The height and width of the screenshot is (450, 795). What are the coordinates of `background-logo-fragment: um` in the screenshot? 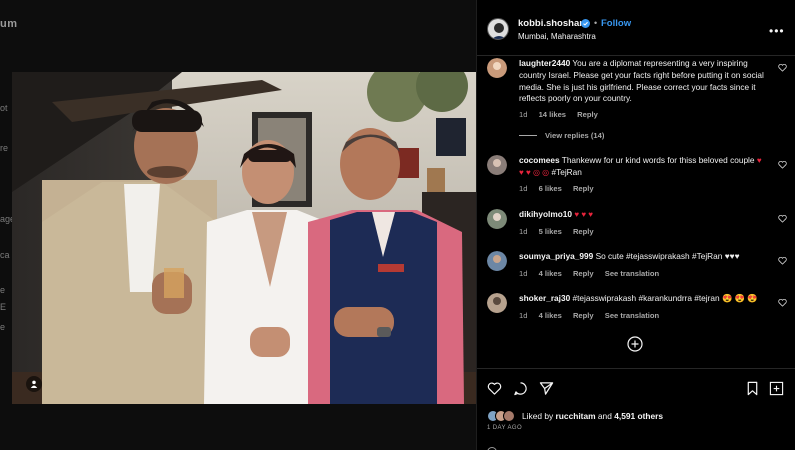 It's located at (9, 24).